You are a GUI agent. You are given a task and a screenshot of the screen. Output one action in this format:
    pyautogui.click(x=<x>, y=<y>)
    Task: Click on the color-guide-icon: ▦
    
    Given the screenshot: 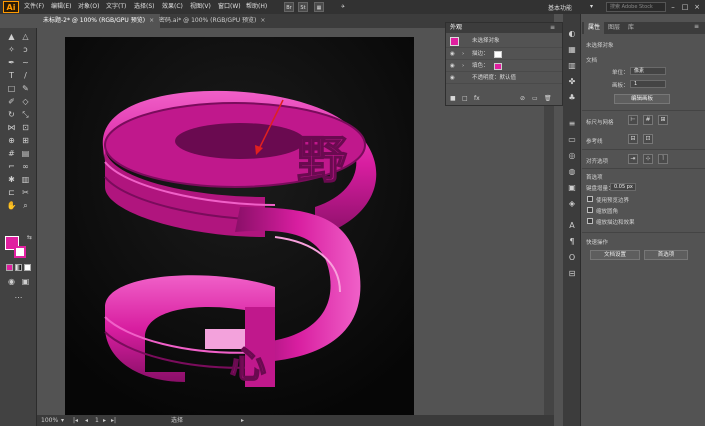 What is the action you would take?
    pyautogui.click(x=572, y=49)
    